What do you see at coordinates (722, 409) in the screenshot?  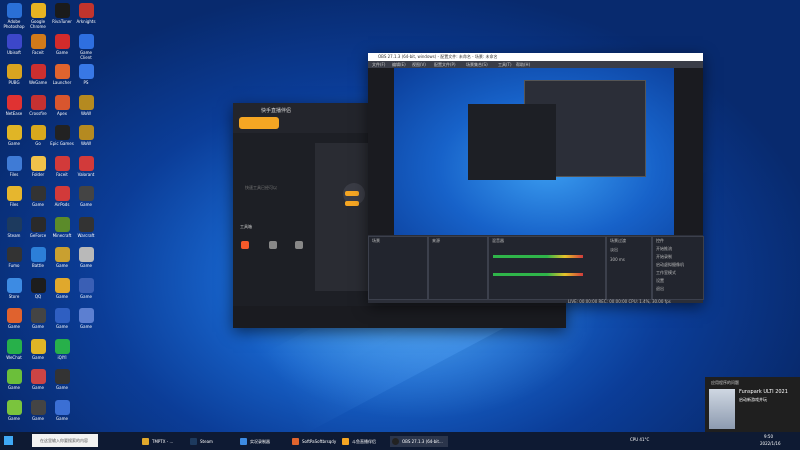 I see `notification-image` at bounding box center [722, 409].